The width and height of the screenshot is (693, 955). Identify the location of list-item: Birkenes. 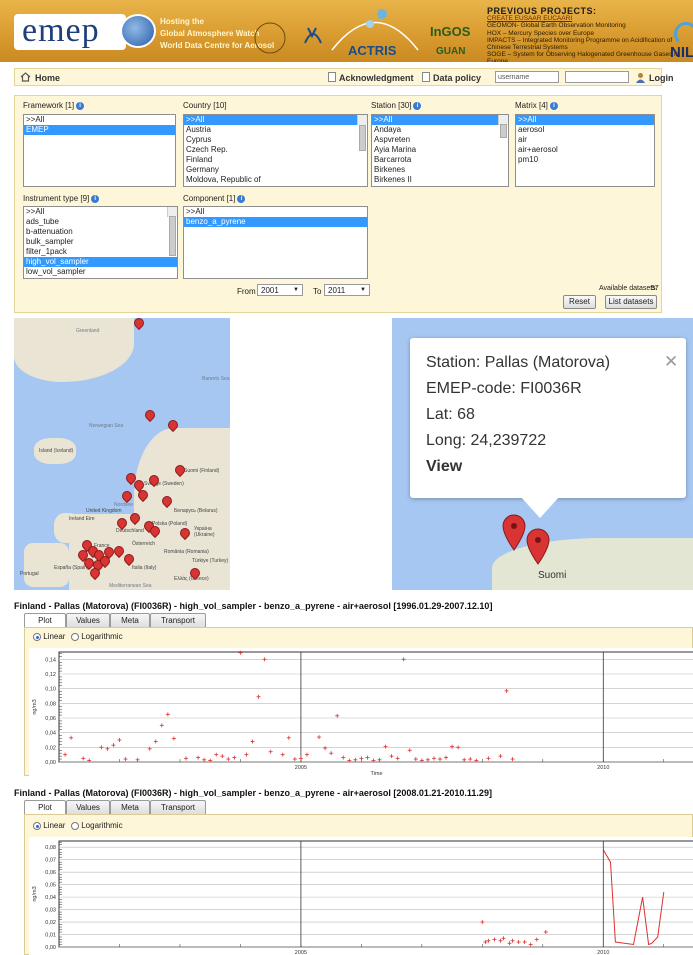
(440, 170).